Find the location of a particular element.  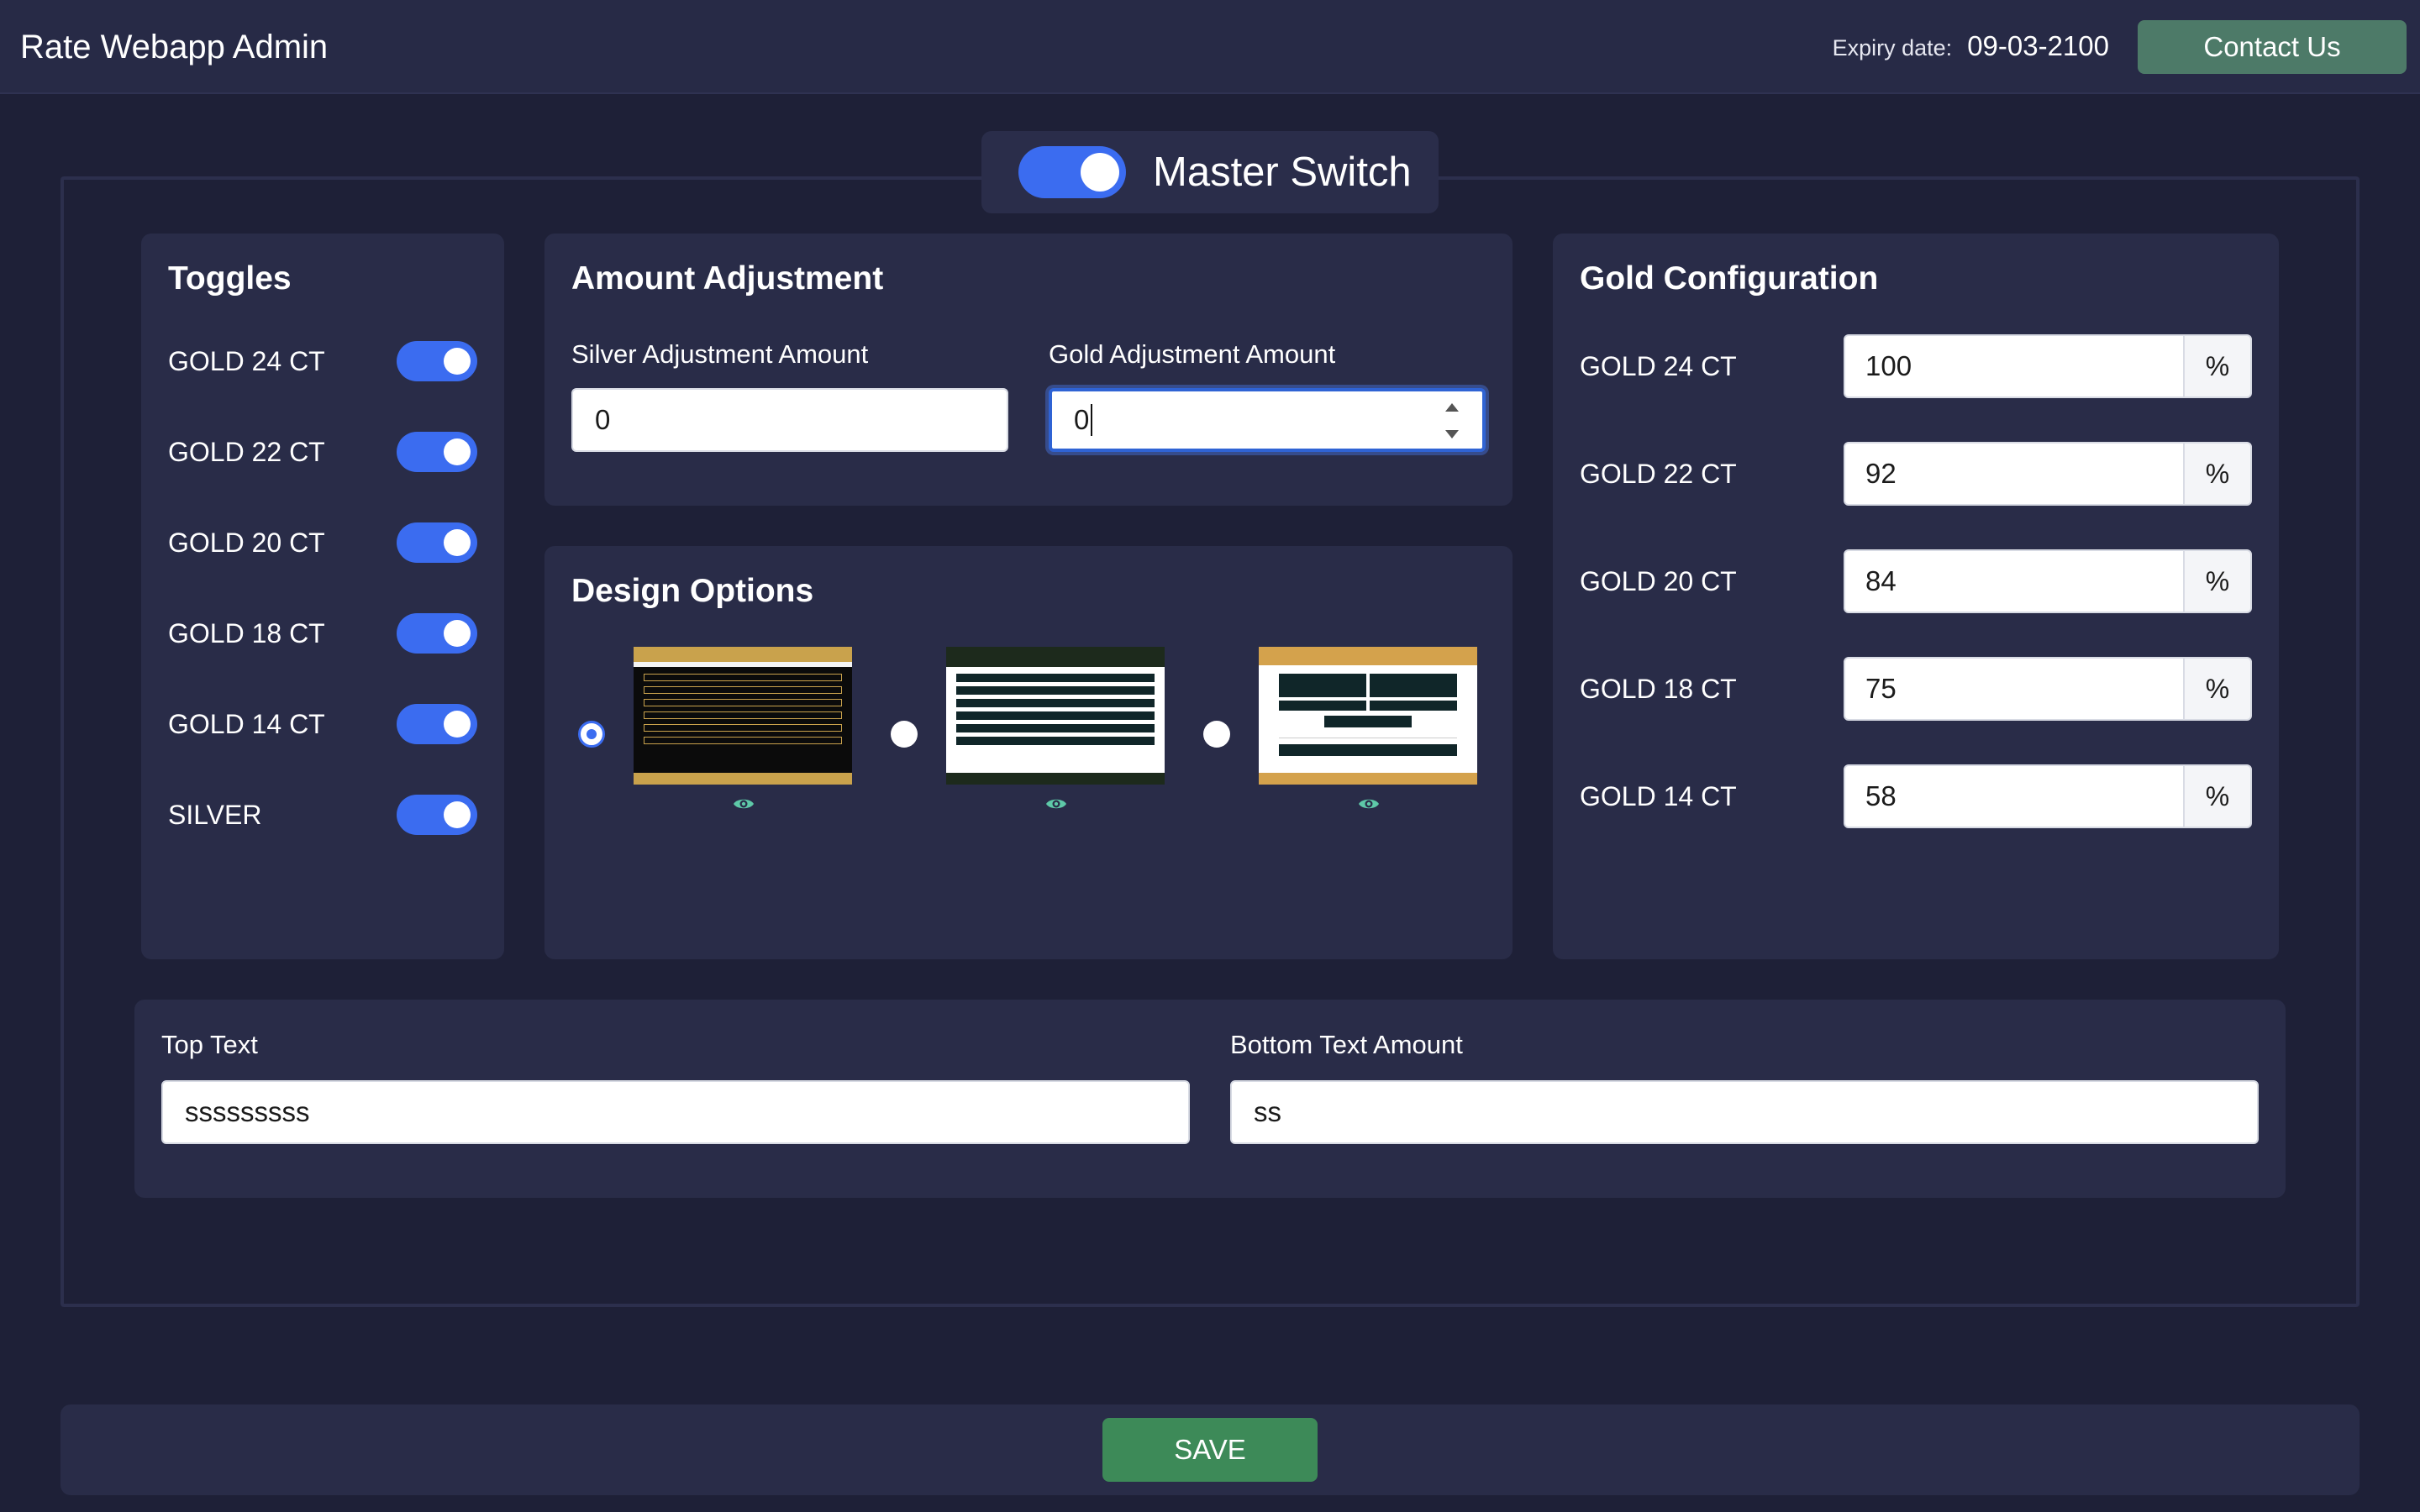

gold-adjustment-input: 0 is located at coordinates (1267, 420).